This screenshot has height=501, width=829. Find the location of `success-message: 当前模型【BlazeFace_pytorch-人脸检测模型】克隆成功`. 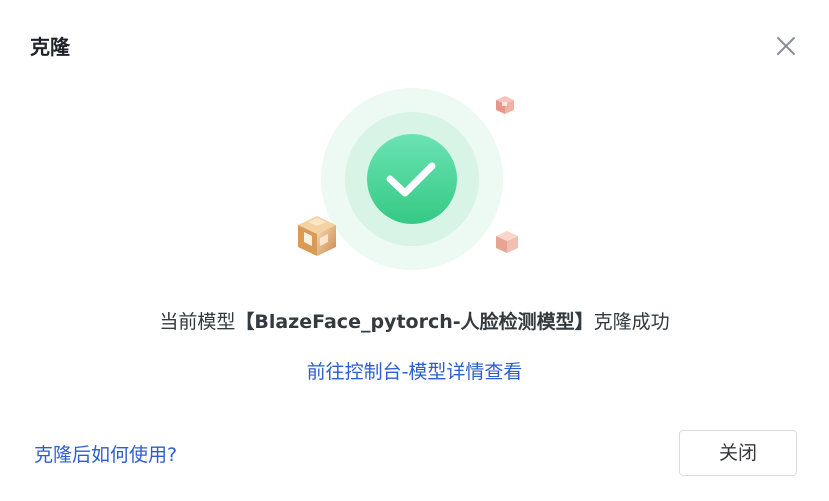

success-message: 当前模型【BlazeFace_pytorch-人脸检测模型】克隆成功 is located at coordinates (414, 322).